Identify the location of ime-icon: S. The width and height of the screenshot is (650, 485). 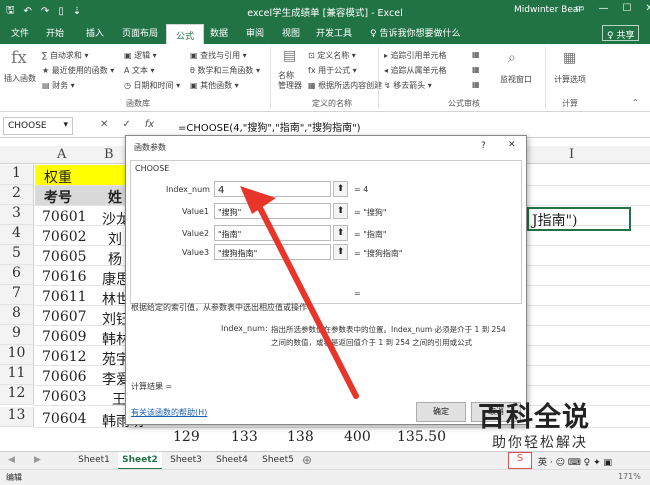
(520, 460).